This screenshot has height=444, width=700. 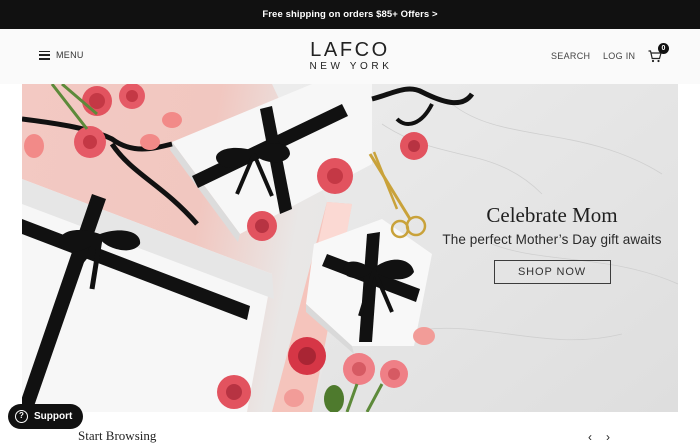 I want to click on announcement-link: Free shipping on orders $85+ Offers >, so click(x=349, y=14).